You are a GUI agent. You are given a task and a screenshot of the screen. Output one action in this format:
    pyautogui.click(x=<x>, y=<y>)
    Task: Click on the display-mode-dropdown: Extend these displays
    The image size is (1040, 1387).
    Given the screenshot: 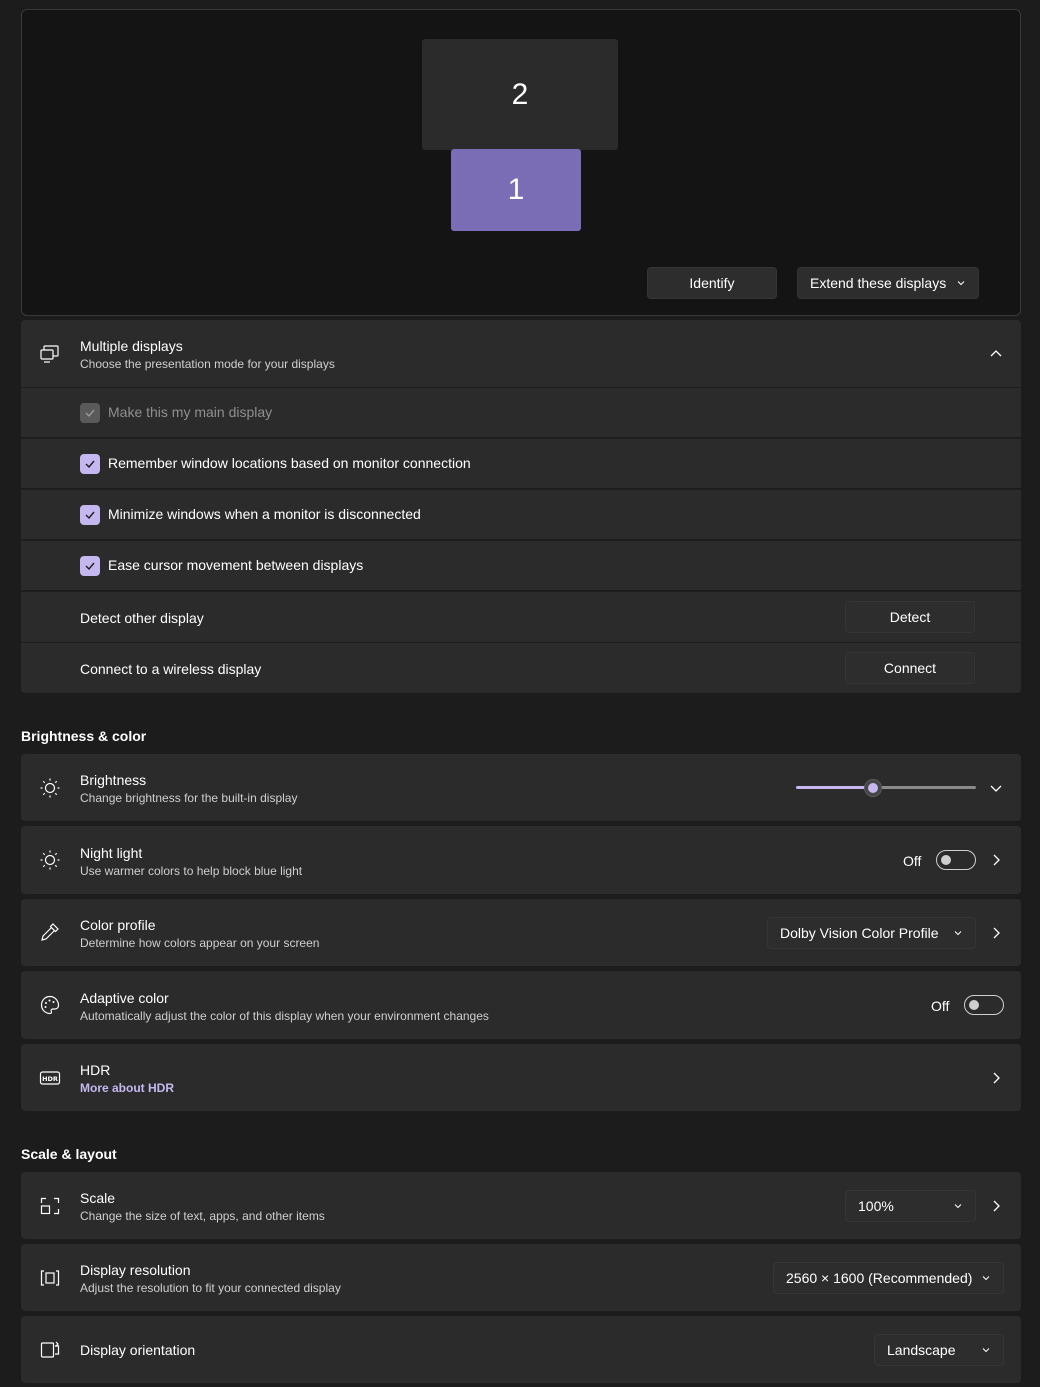 What is the action you would take?
    pyautogui.click(x=888, y=283)
    